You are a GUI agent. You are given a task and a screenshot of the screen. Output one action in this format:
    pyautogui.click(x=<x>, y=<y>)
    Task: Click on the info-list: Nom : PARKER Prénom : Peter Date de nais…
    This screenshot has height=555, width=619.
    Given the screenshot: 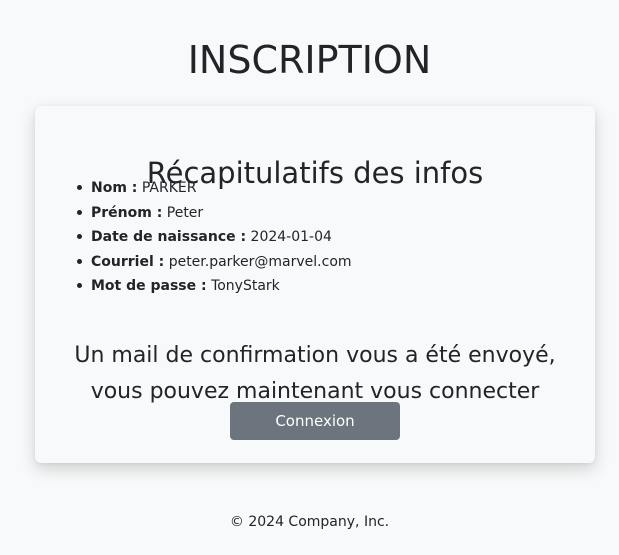 What is the action you would take?
    pyautogui.click(x=213, y=239)
    